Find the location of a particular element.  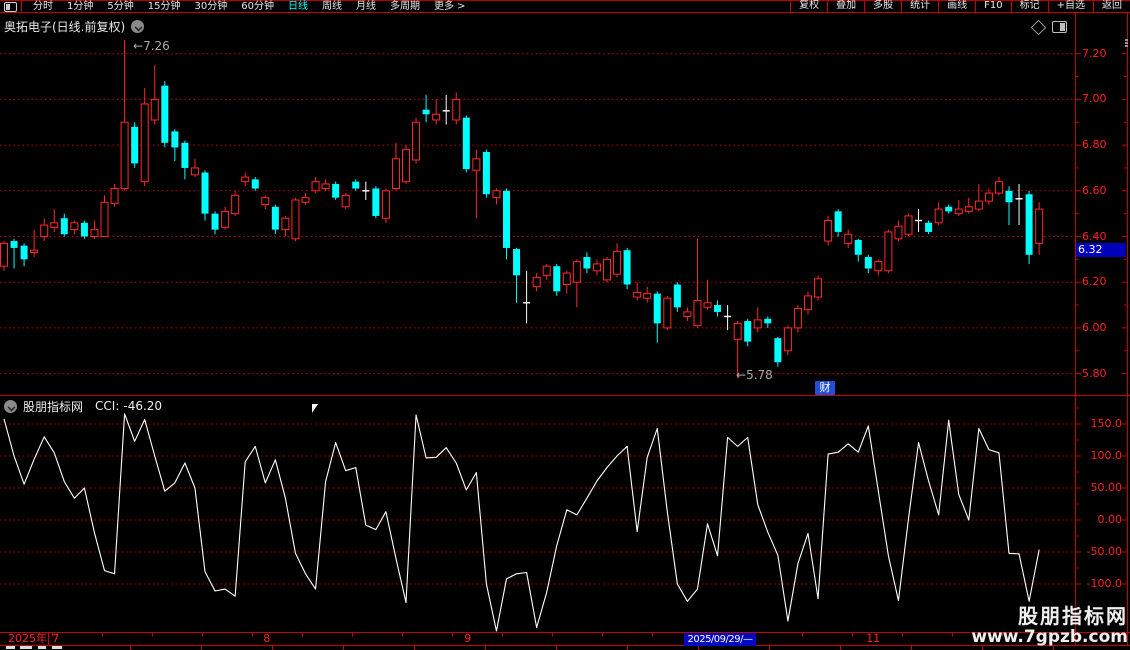

month-label-11: 11 is located at coordinates (873, 638).